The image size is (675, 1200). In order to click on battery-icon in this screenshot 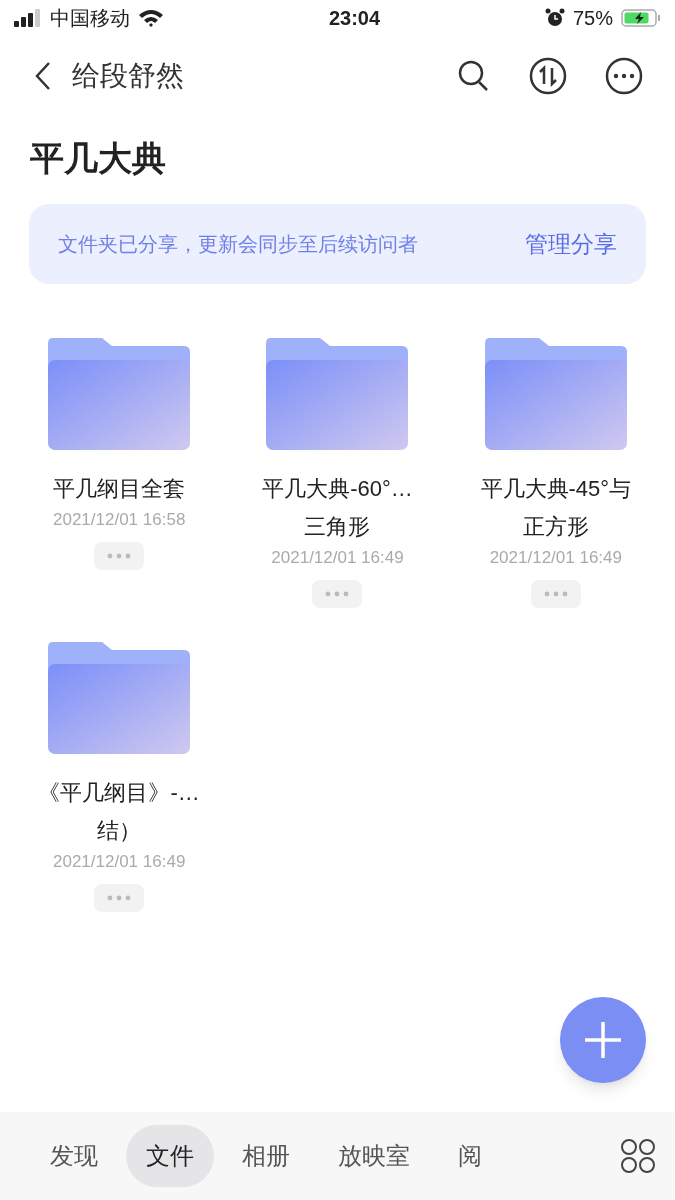, I will do `click(641, 18)`.